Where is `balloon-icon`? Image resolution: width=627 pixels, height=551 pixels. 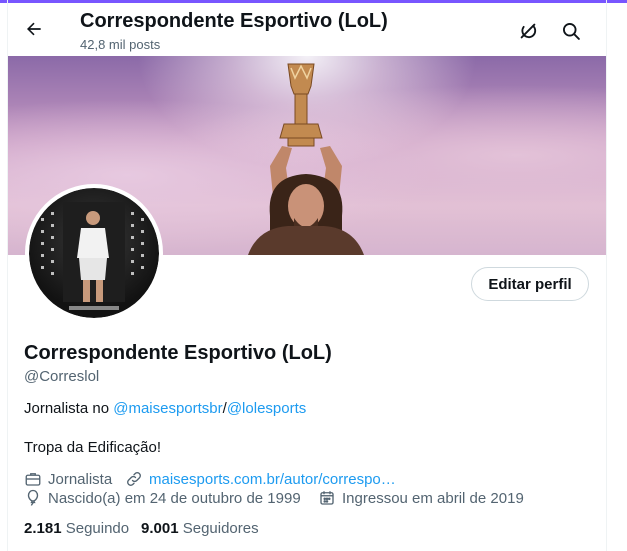
balloon-icon is located at coordinates (33, 497).